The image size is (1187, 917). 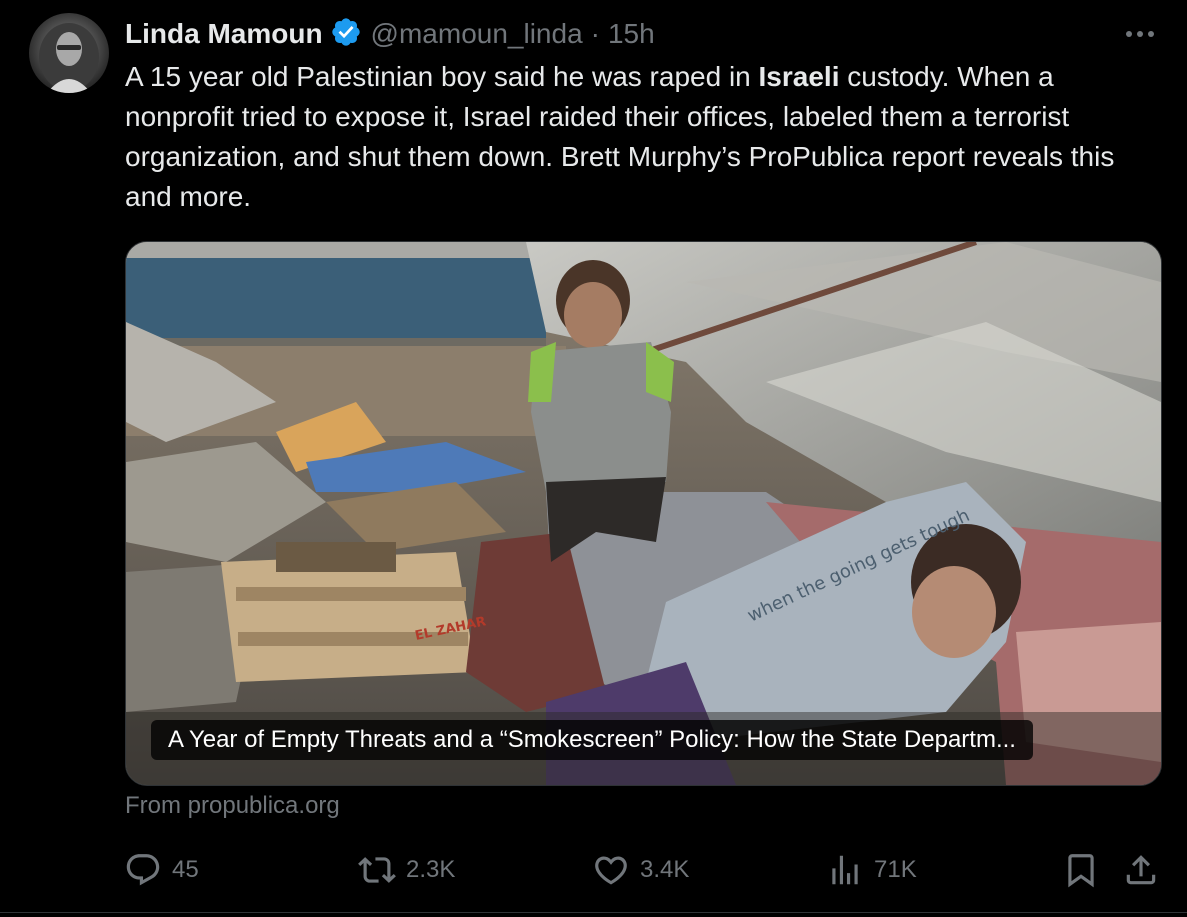 What do you see at coordinates (232, 806) in the screenshot?
I see `card-source: From propublica.org` at bounding box center [232, 806].